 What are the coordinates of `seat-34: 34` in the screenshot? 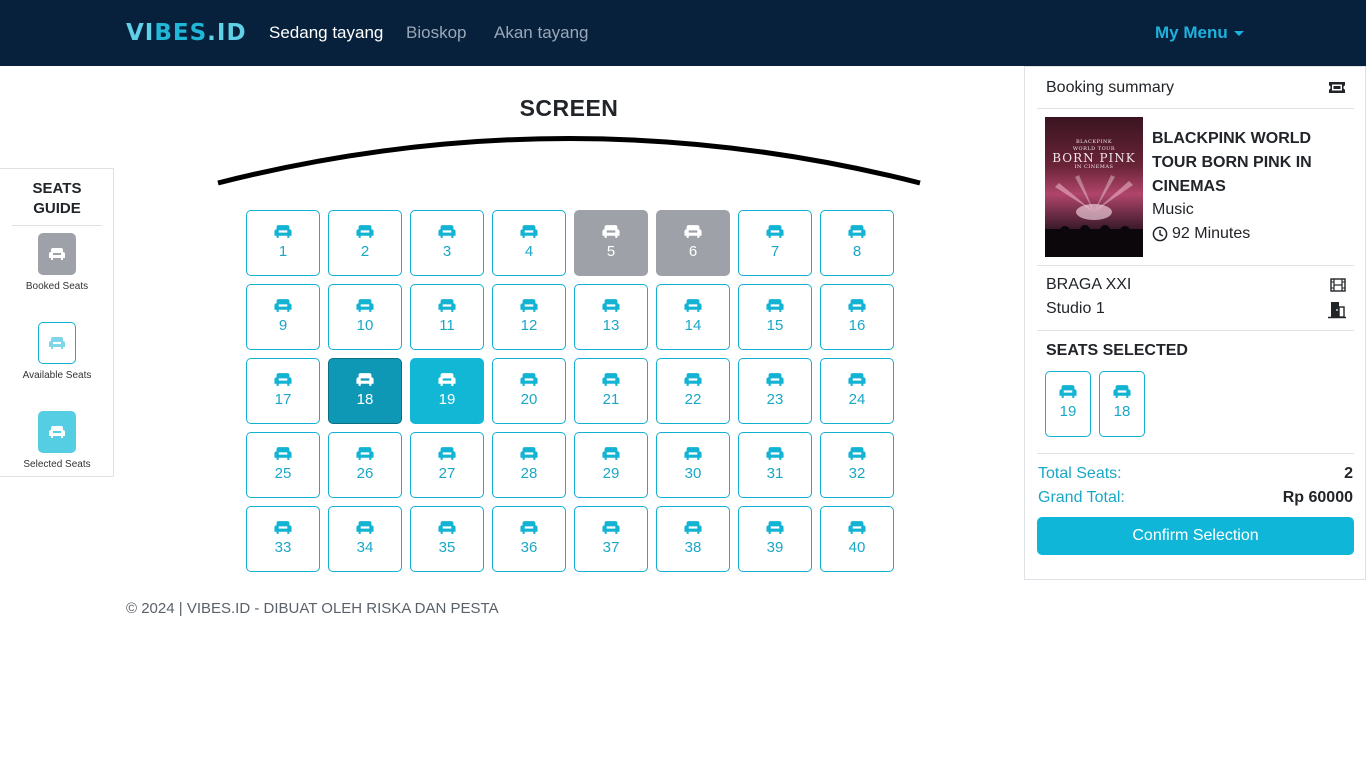 It's located at (365, 539).